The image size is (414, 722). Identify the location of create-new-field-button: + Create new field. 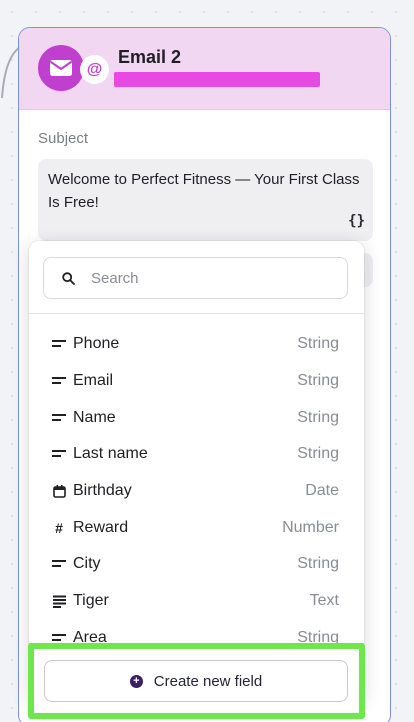
(196, 681).